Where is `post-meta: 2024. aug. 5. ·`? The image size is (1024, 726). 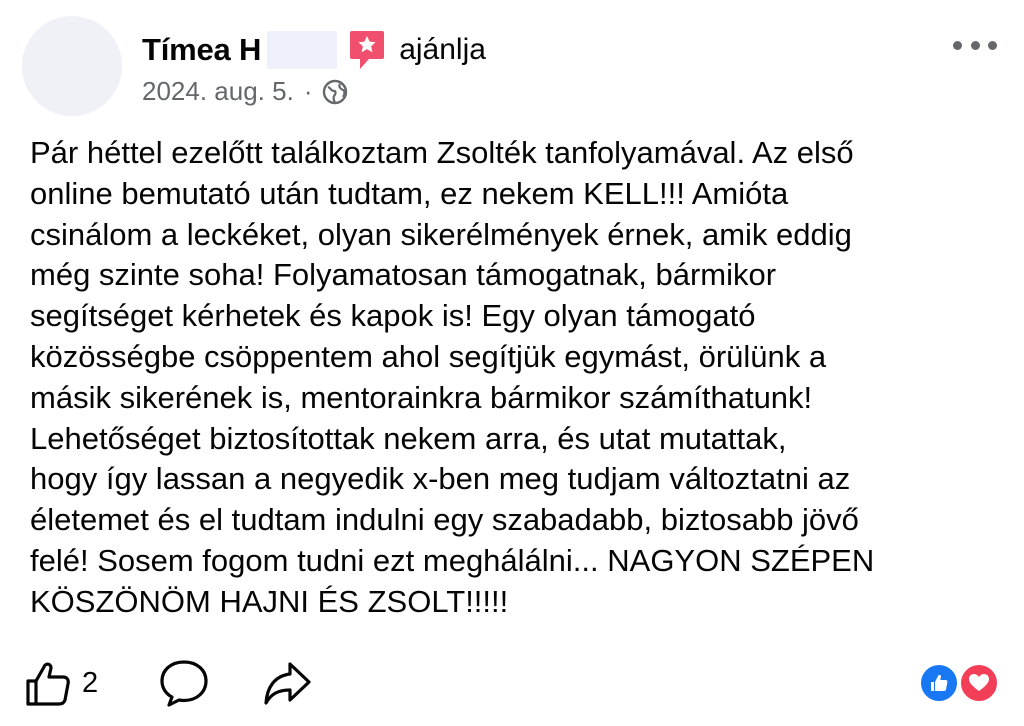
post-meta: 2024. aug. 5. · is located at coordinates (245, 91).